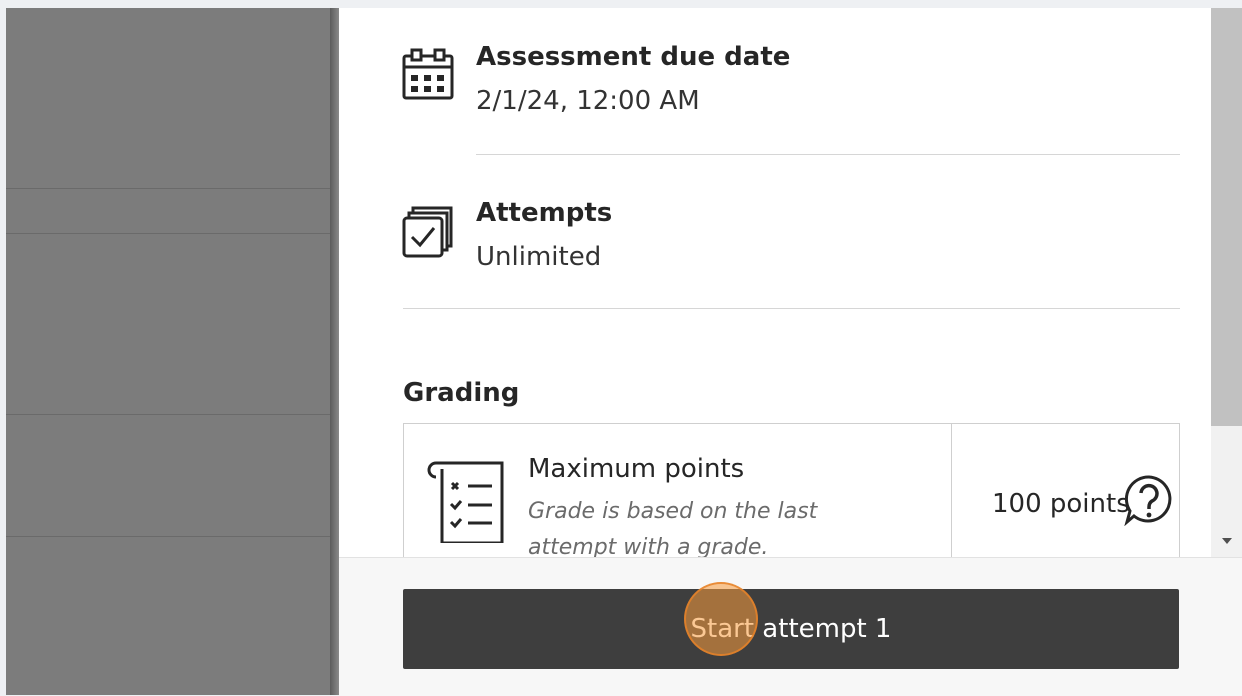  Describe the element at coordinates (588, 101) in the screenshot. I see `due-date-value: 2/1/24, 12:00 AM` at that location.